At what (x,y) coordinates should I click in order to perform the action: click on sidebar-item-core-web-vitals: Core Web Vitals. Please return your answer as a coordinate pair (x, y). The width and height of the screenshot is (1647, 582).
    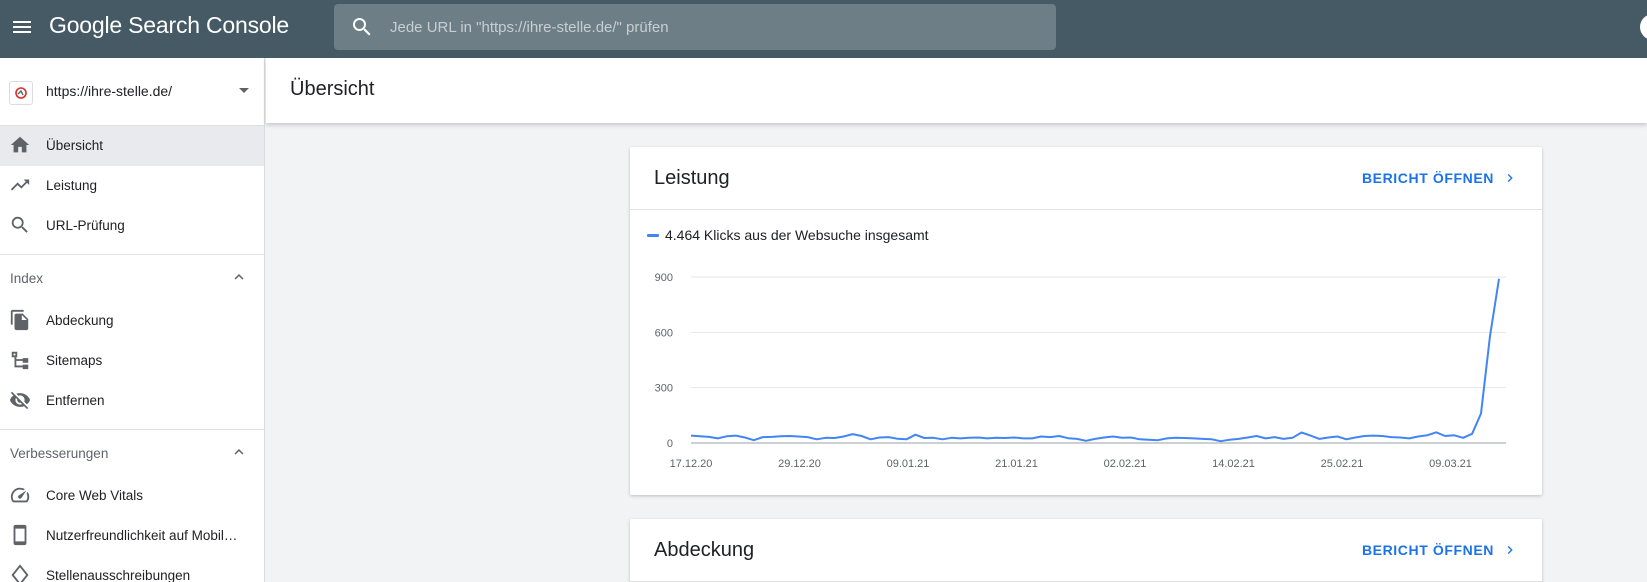
    Looking at the image, I should click on (132, 496).